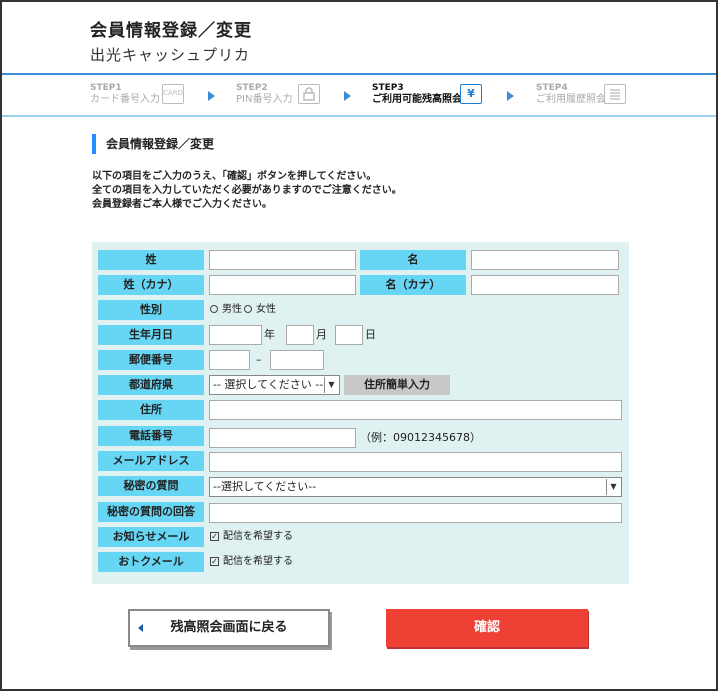  What do you see at coordinates (397, 385) in the screenshot?
I see `address-quick-button: 住所簡単入力` at bounding box center [397, 385].